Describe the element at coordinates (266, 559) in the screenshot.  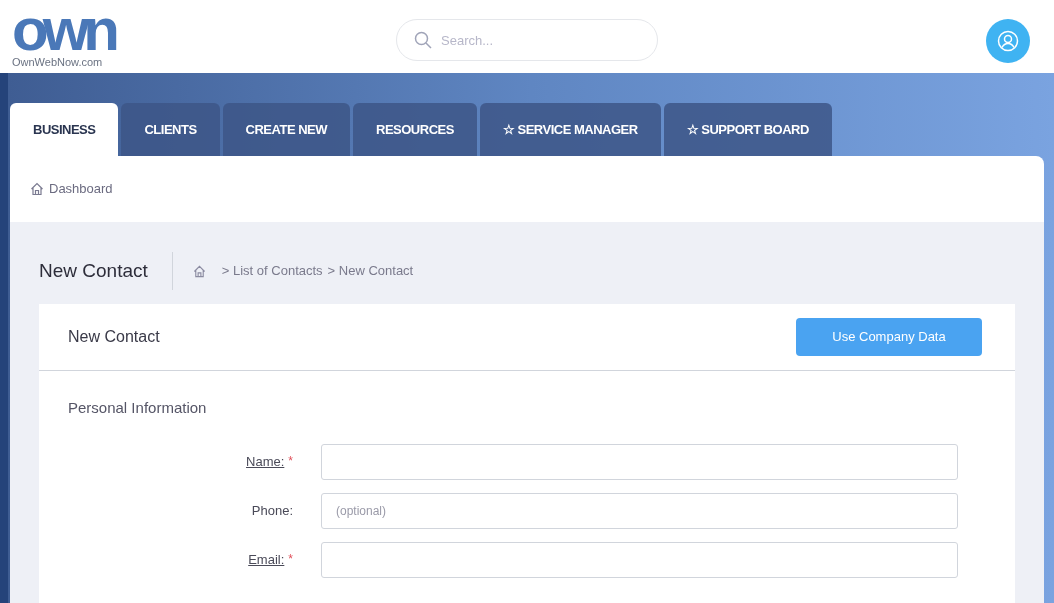
I see `field-label: Email:` at that location.